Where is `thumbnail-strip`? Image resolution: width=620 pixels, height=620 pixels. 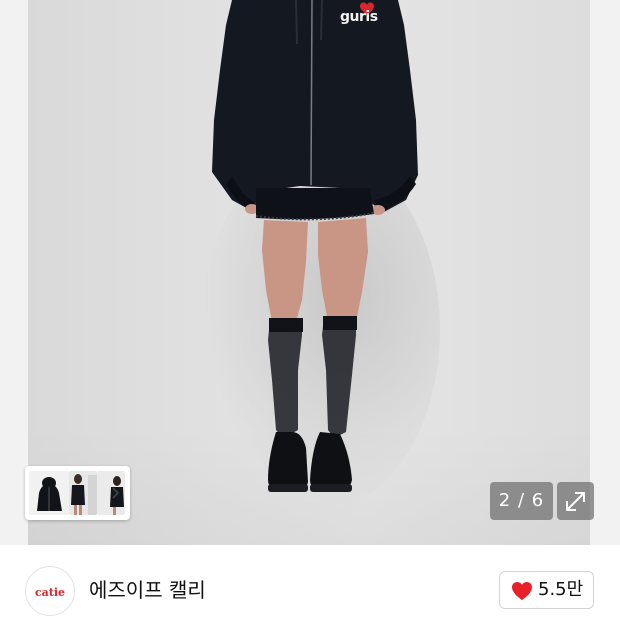 thumbnail-strip is located at coordinates (77, 493).